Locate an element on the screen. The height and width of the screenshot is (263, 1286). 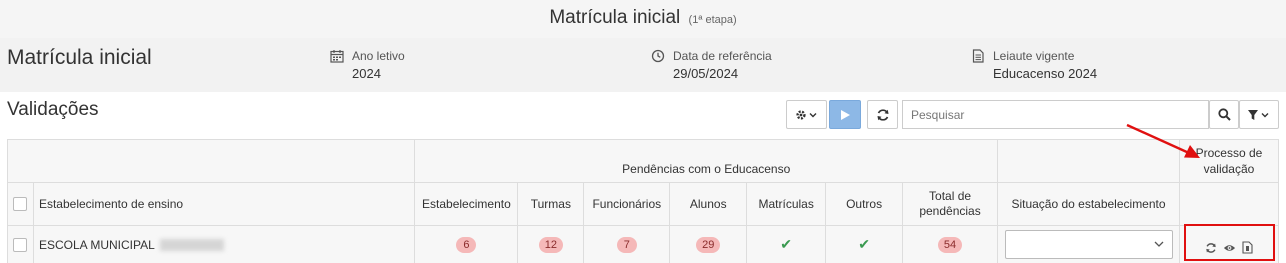
filter-dropdown-button is located at coordinates (1259, 114).